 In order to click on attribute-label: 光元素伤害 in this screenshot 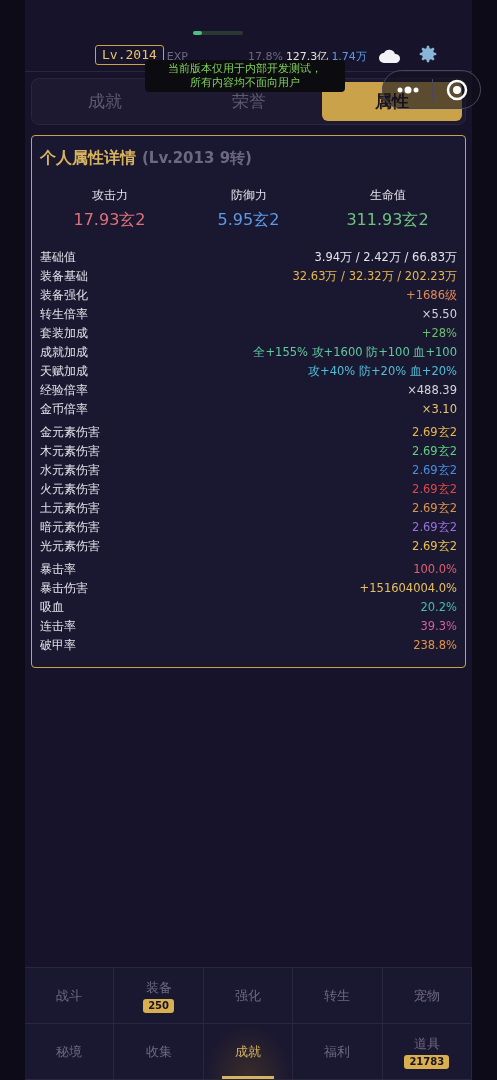, I will do `click(70, 546)`.